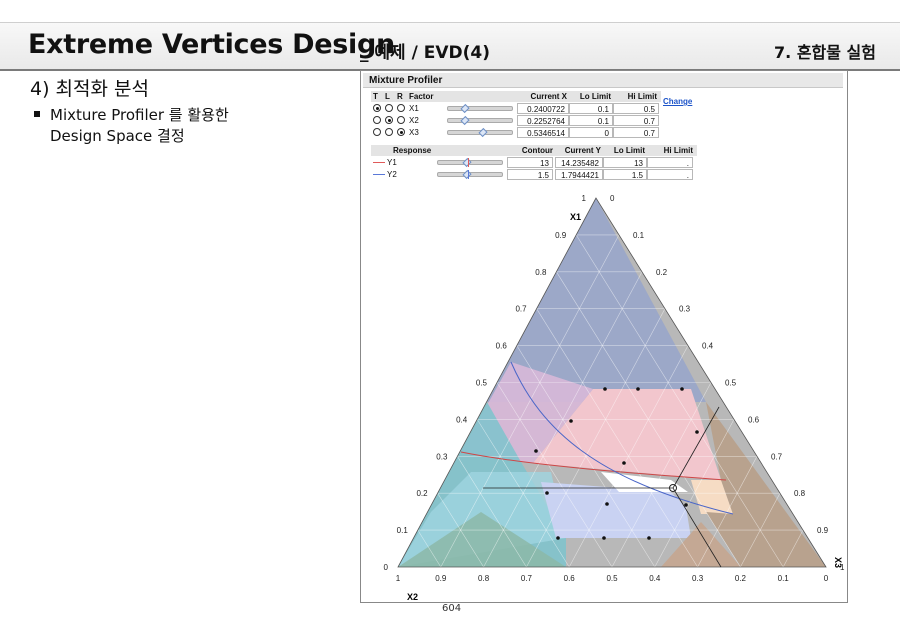  What do you see at coordinates (625, 174) in the screenshot?
I see `response-lo-input: 1.5` at bounding box center [625, 174].